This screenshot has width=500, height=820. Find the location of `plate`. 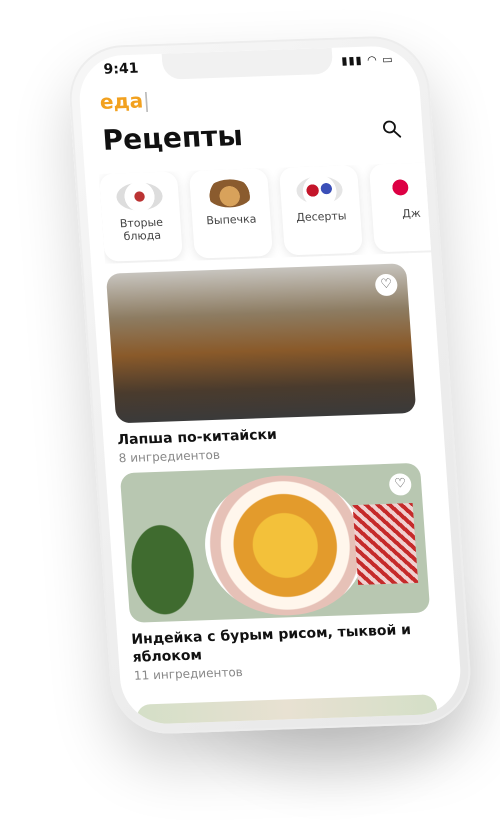

plate is located at coordinates (285, 545).